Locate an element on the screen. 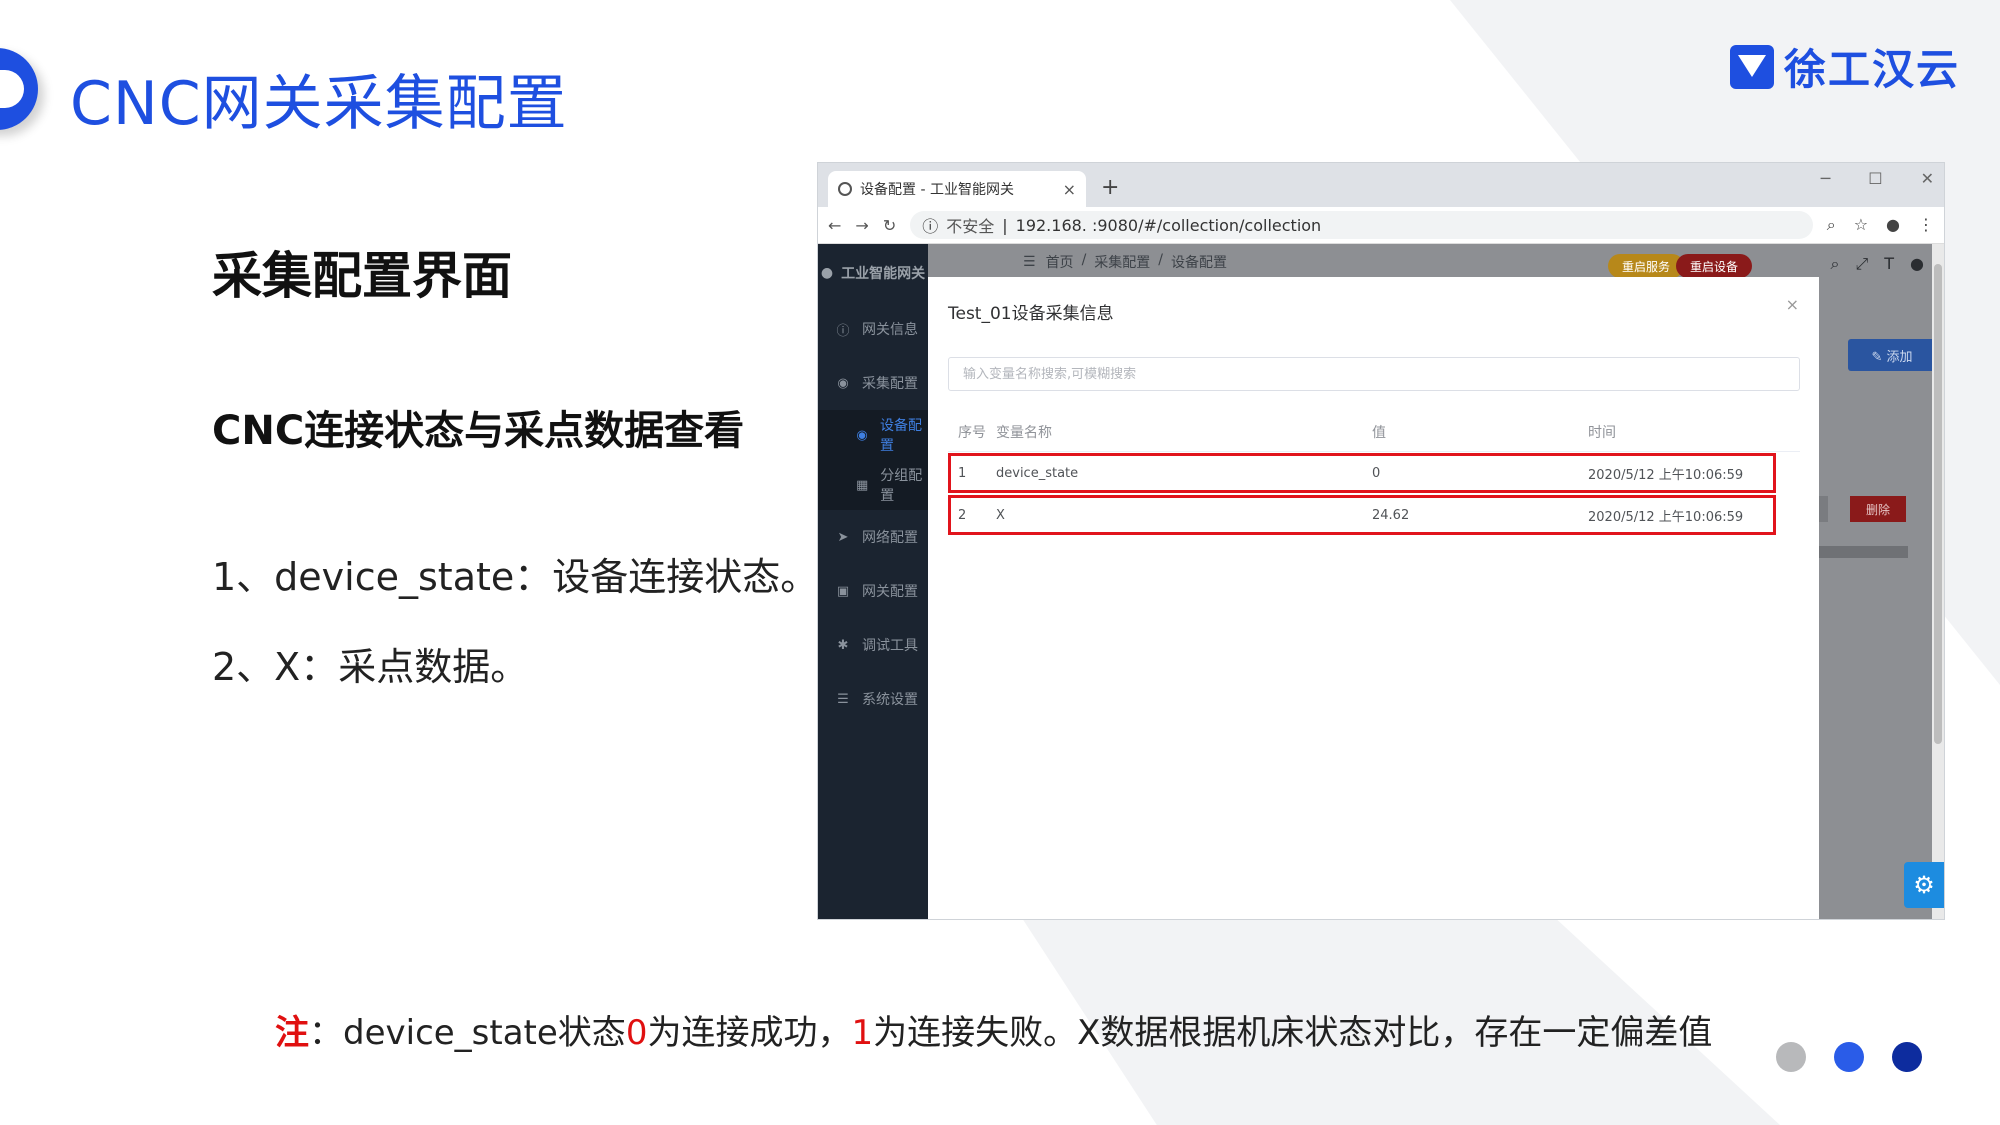 The width and height of the screenshot is (2000, 1125). section-heading: 采集配置界面 is located at coordinates (362, 276).